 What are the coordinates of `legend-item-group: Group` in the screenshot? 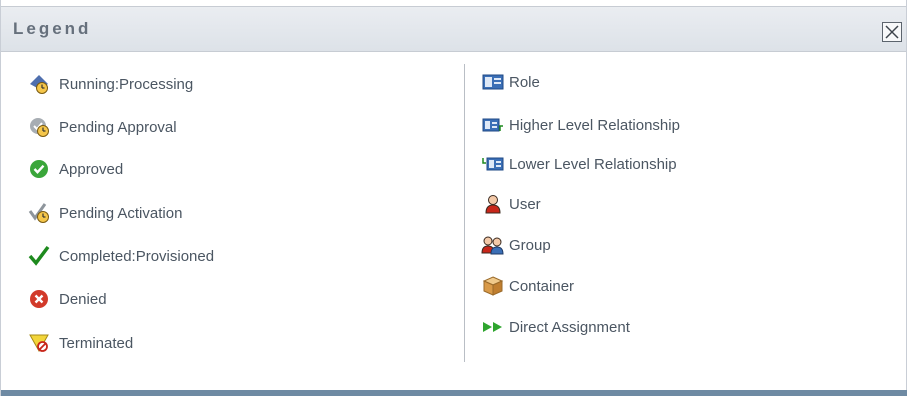 It's located at (516, 245).